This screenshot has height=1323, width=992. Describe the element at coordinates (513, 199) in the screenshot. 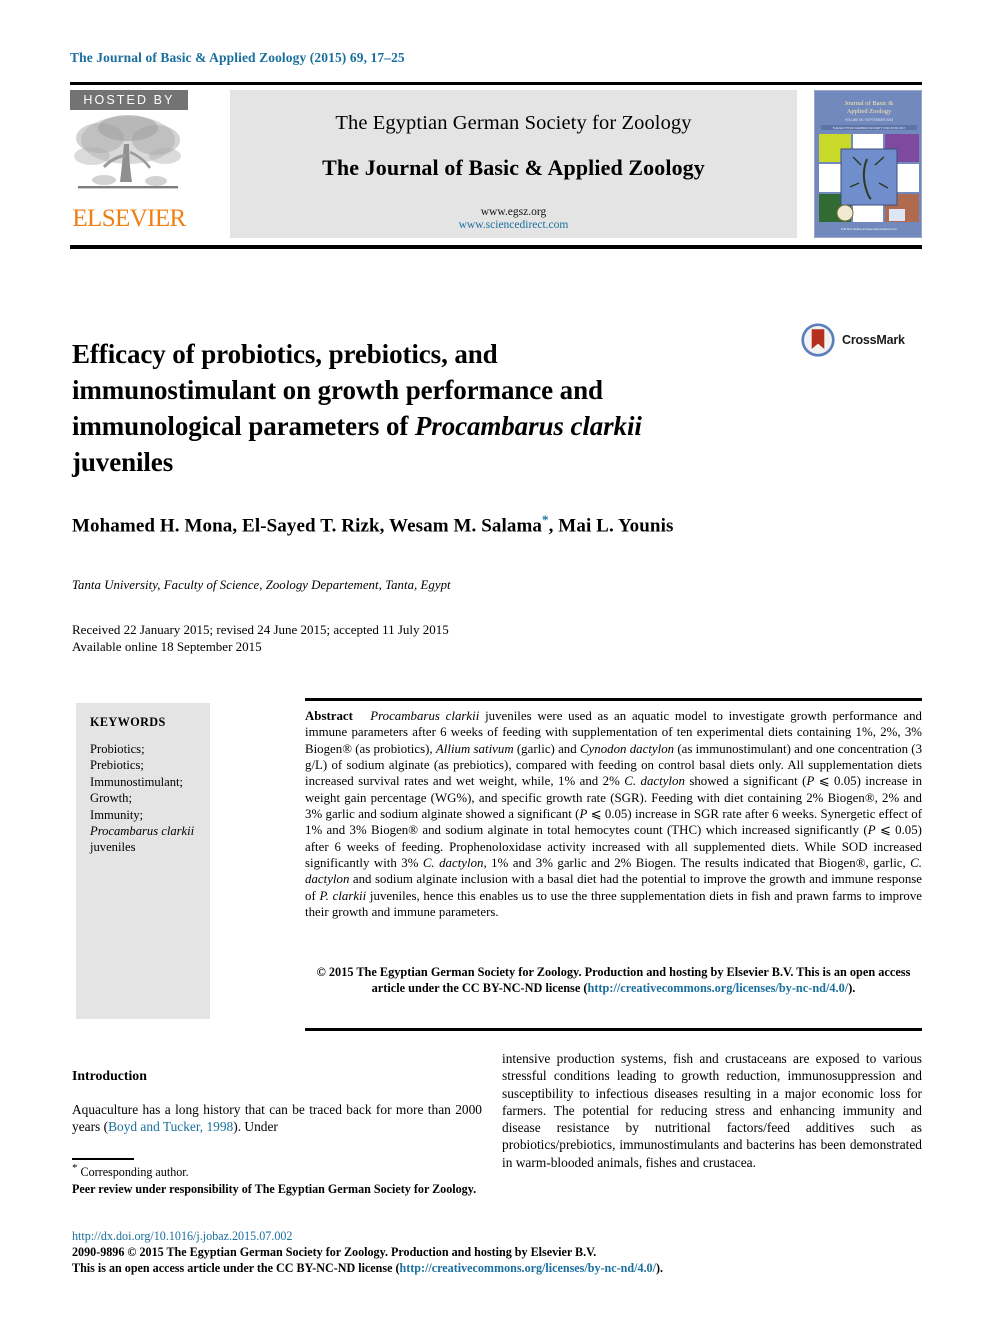

I see `society-url: www.egsz.org` at that location.